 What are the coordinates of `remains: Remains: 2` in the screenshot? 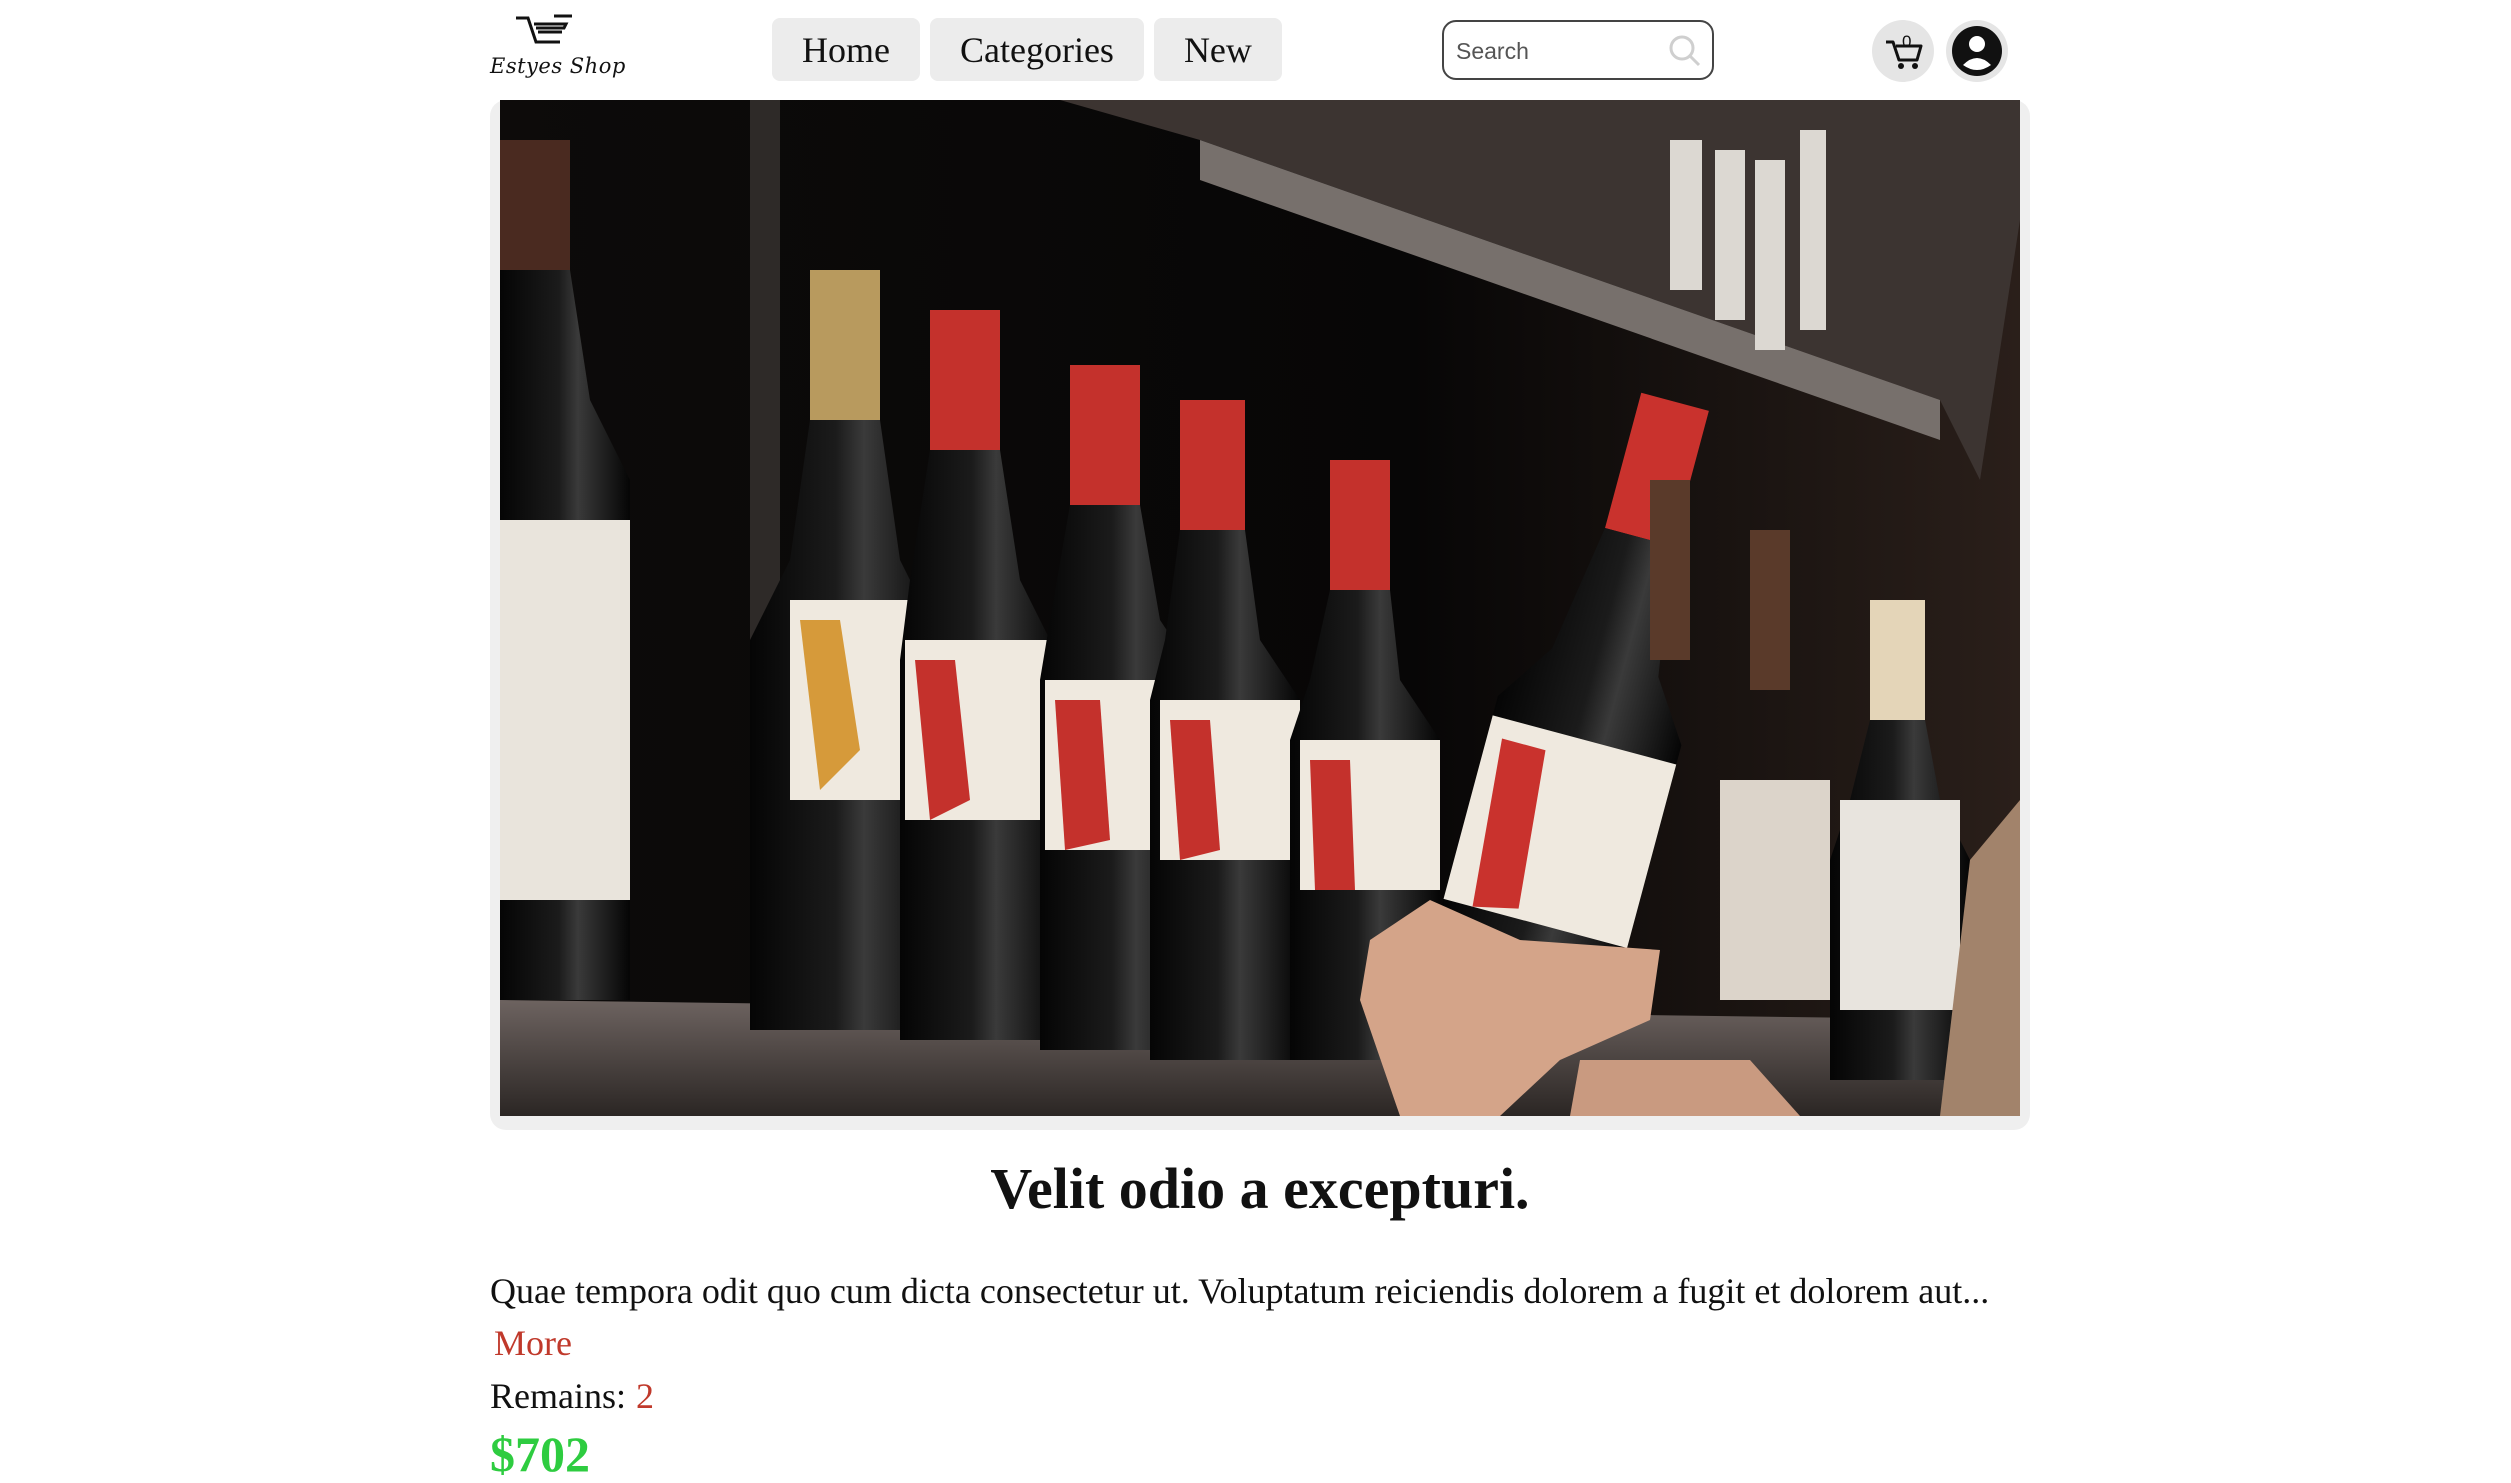 It's located at (572, 1396).